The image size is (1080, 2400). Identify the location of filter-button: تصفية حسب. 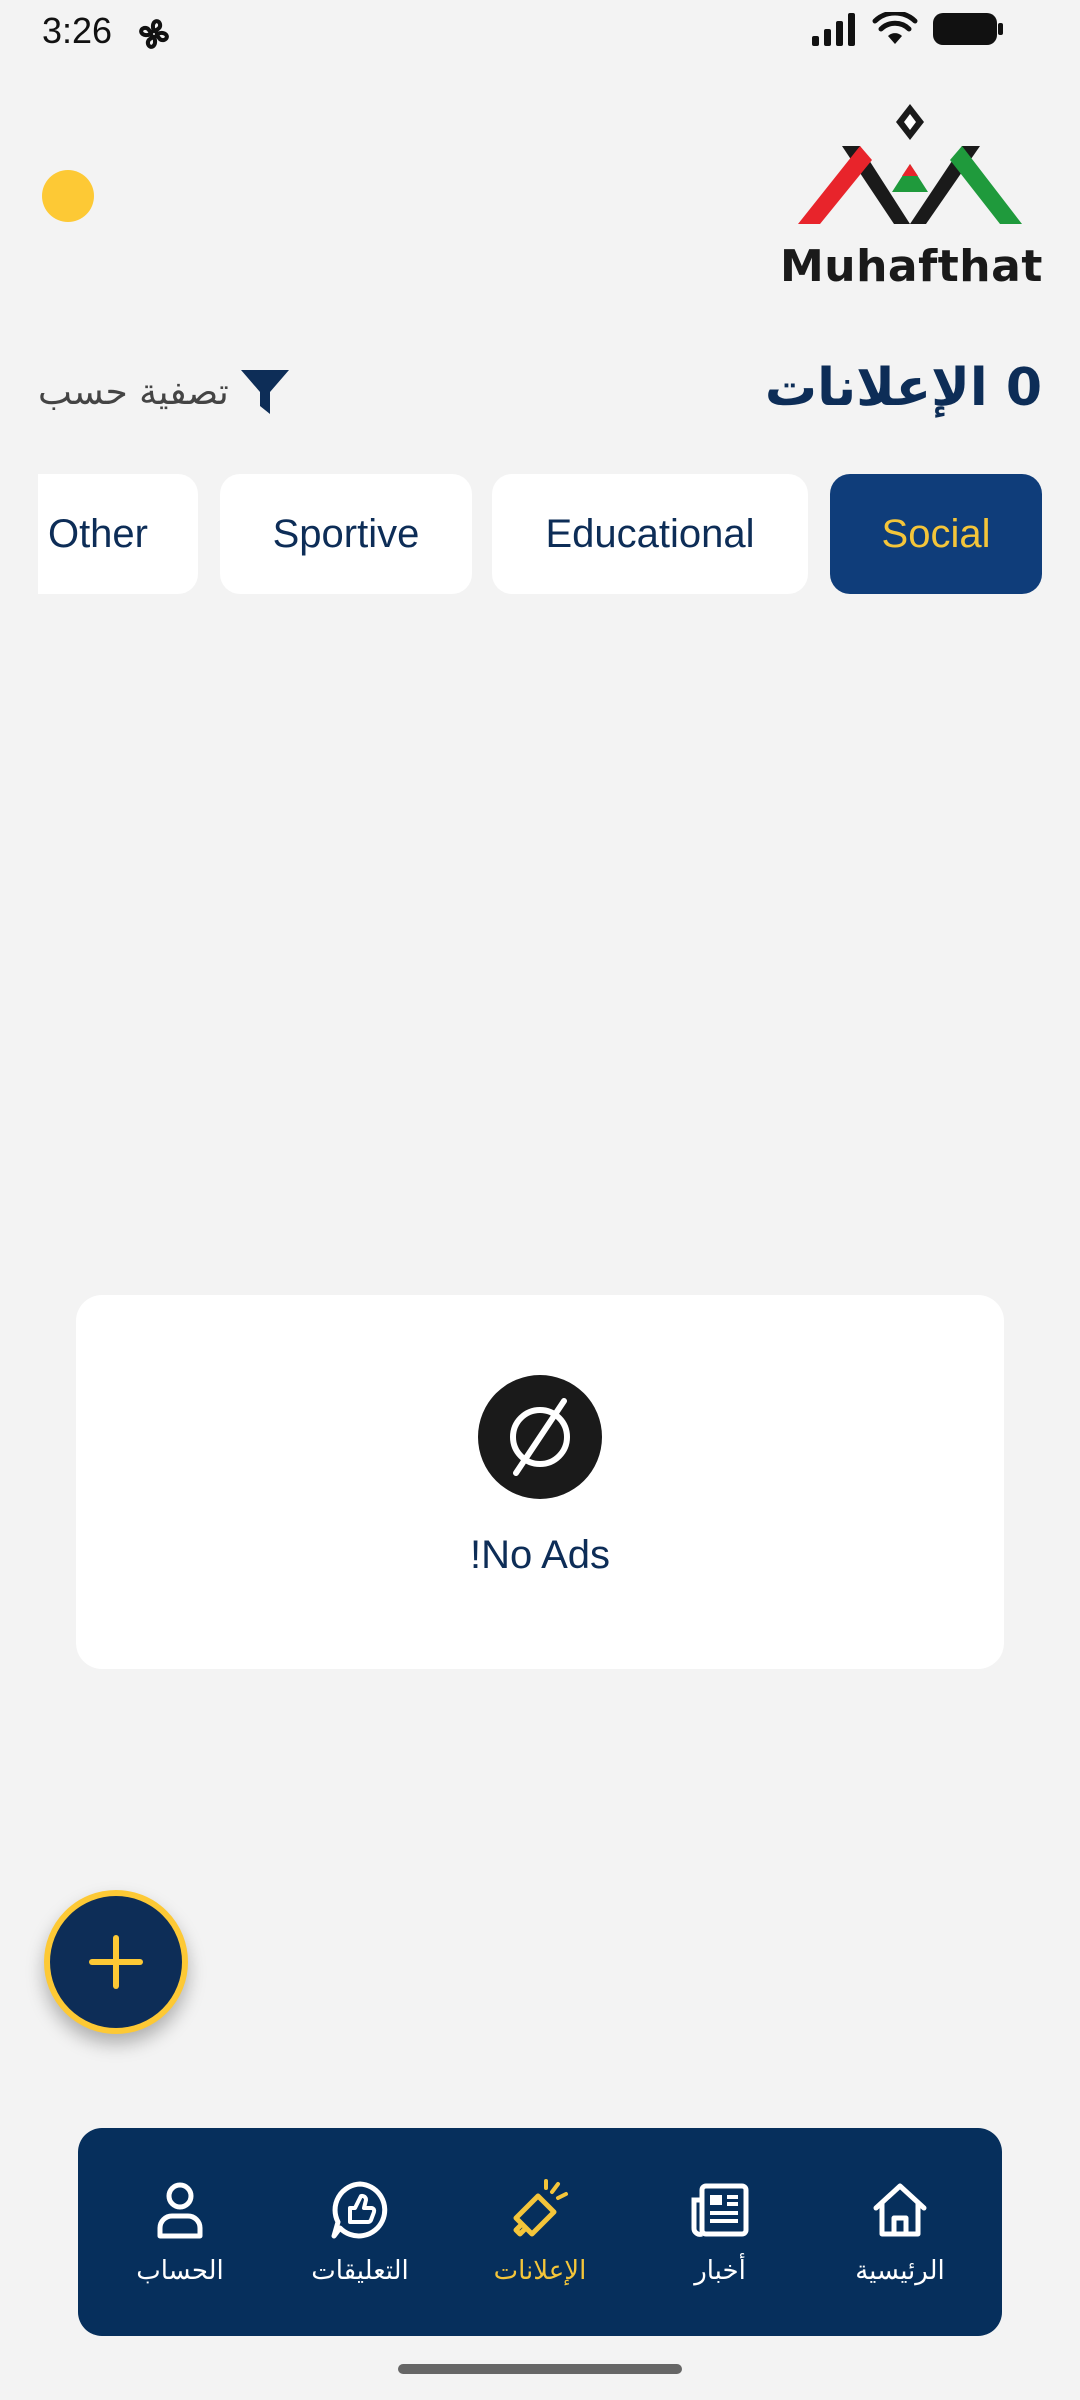
(164, 392).